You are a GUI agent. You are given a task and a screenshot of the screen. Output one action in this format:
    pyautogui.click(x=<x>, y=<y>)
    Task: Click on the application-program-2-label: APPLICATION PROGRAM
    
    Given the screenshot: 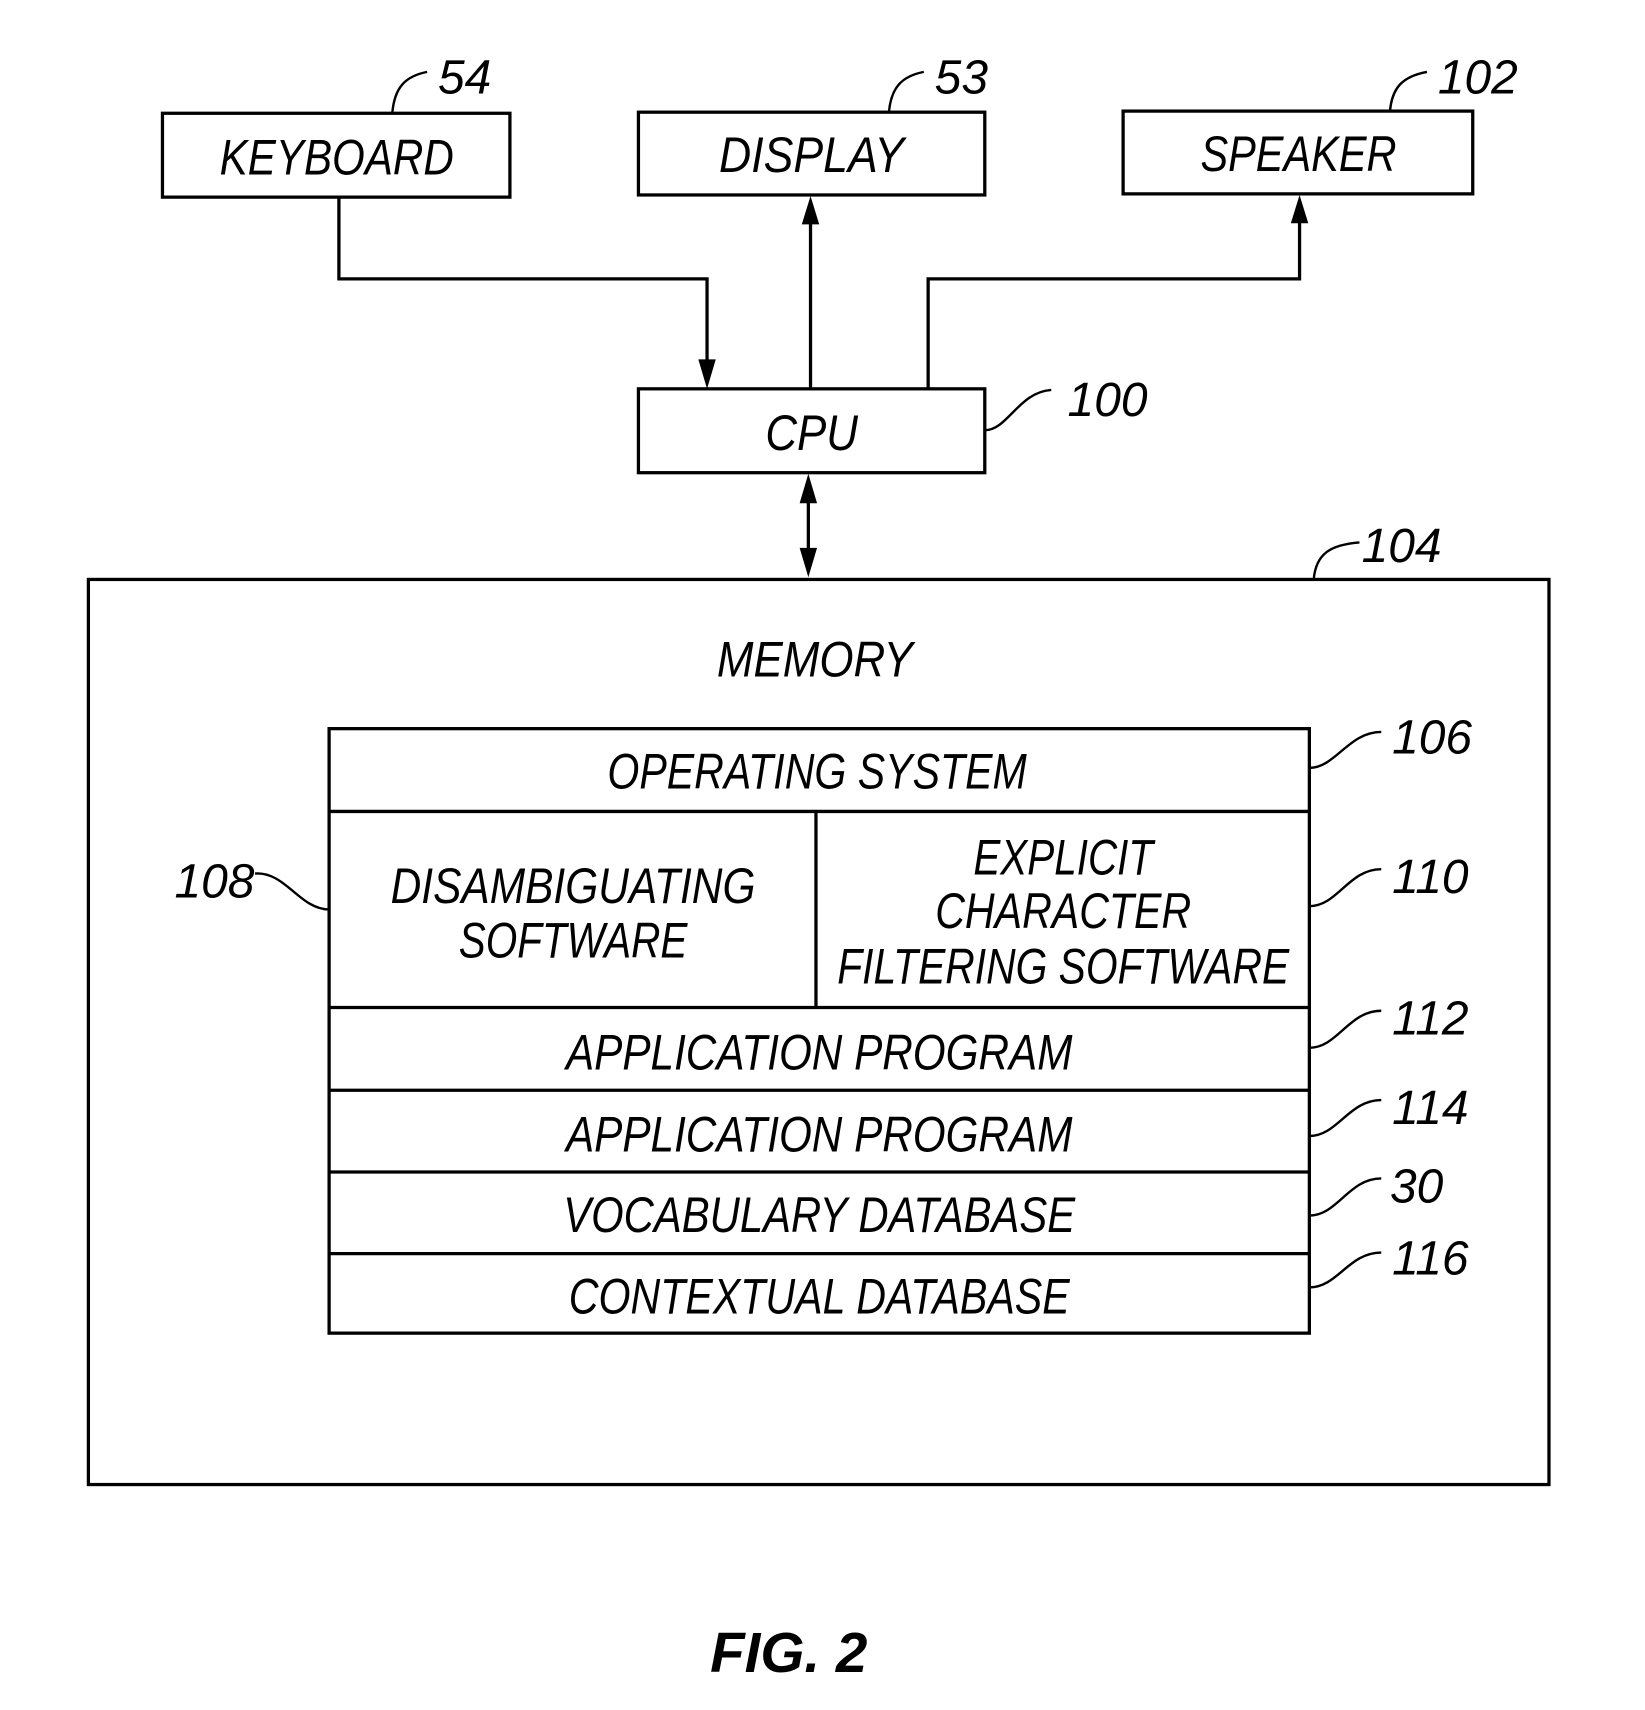 What is the action you would take?
    pyautogui.click(x=817, y=1134)
    